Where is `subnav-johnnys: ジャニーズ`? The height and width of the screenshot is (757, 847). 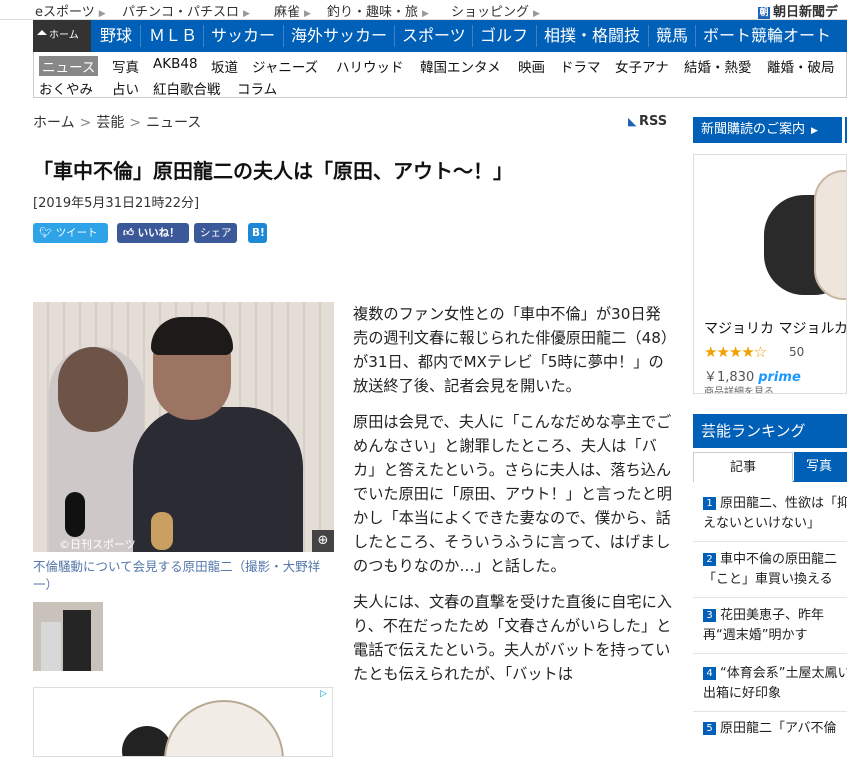
subnav-johnnys: ジャニーズ is located at coordinates (285, 66).